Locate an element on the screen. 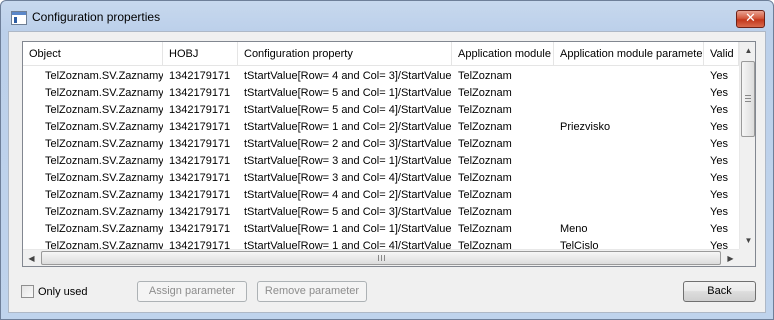  only-used-option: Only used is located at coordinates (54, 291).